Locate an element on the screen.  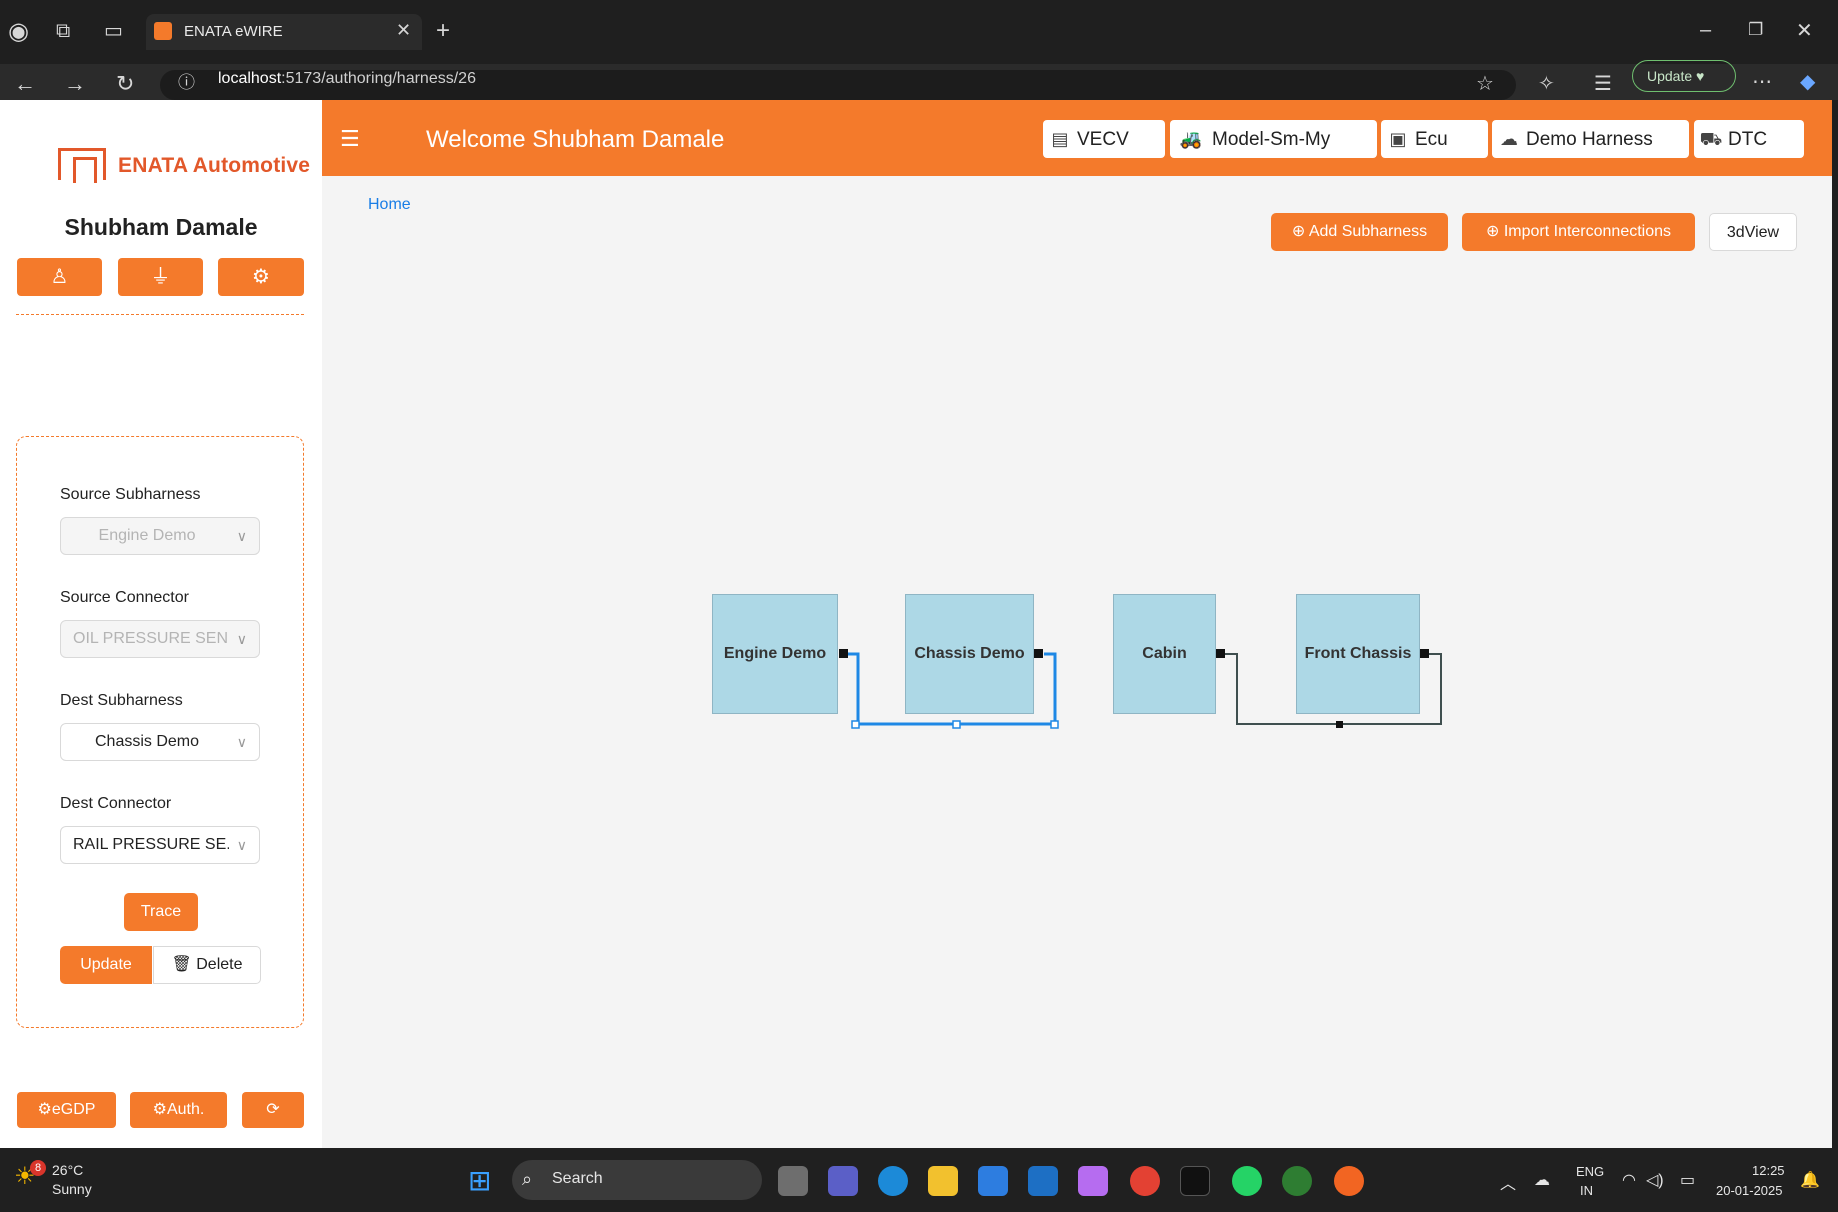
tab-title: ENATA eWIRE is located at coordinates (233, 31).